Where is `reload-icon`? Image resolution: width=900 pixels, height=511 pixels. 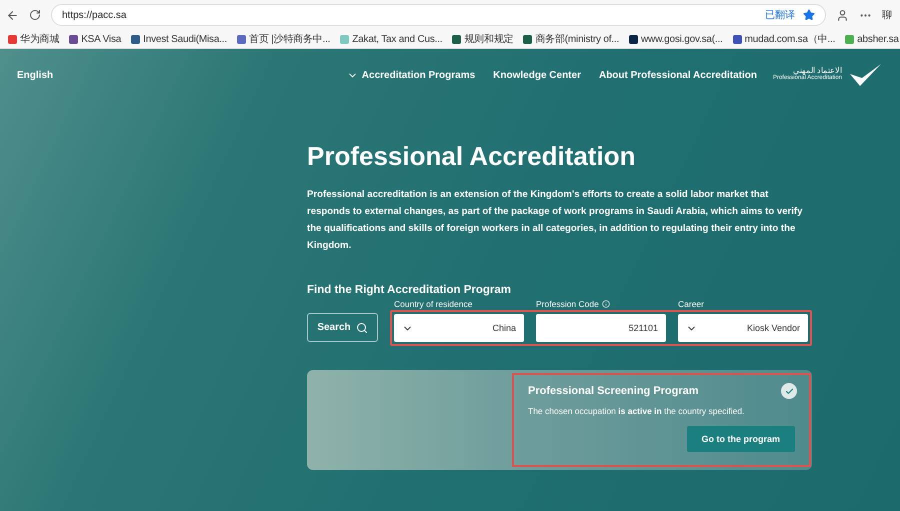
reload-icon is located at coordinates (35, 15).